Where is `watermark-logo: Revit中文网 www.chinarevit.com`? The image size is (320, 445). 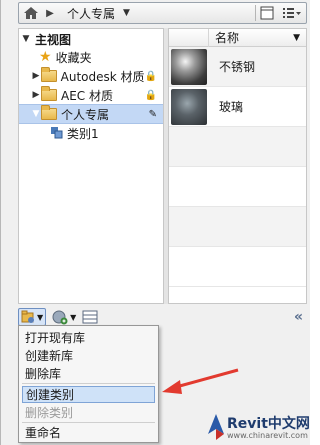 watermark-logo: Revit中文网 www.chinarevit.com is located at coordinates (257, 427).